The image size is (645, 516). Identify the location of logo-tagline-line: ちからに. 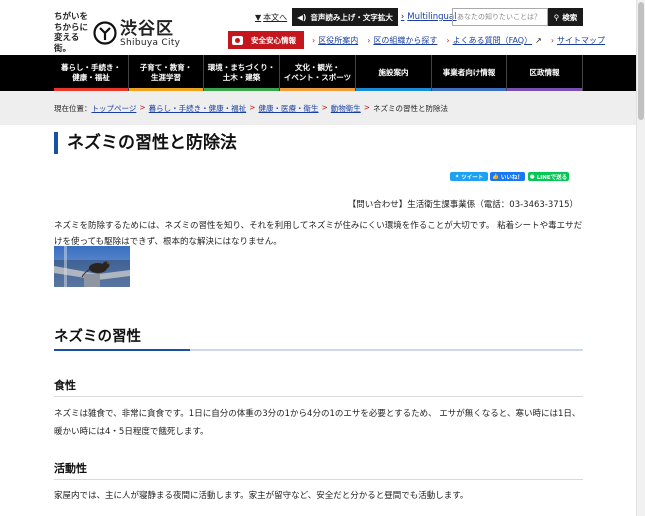
(71, 27).